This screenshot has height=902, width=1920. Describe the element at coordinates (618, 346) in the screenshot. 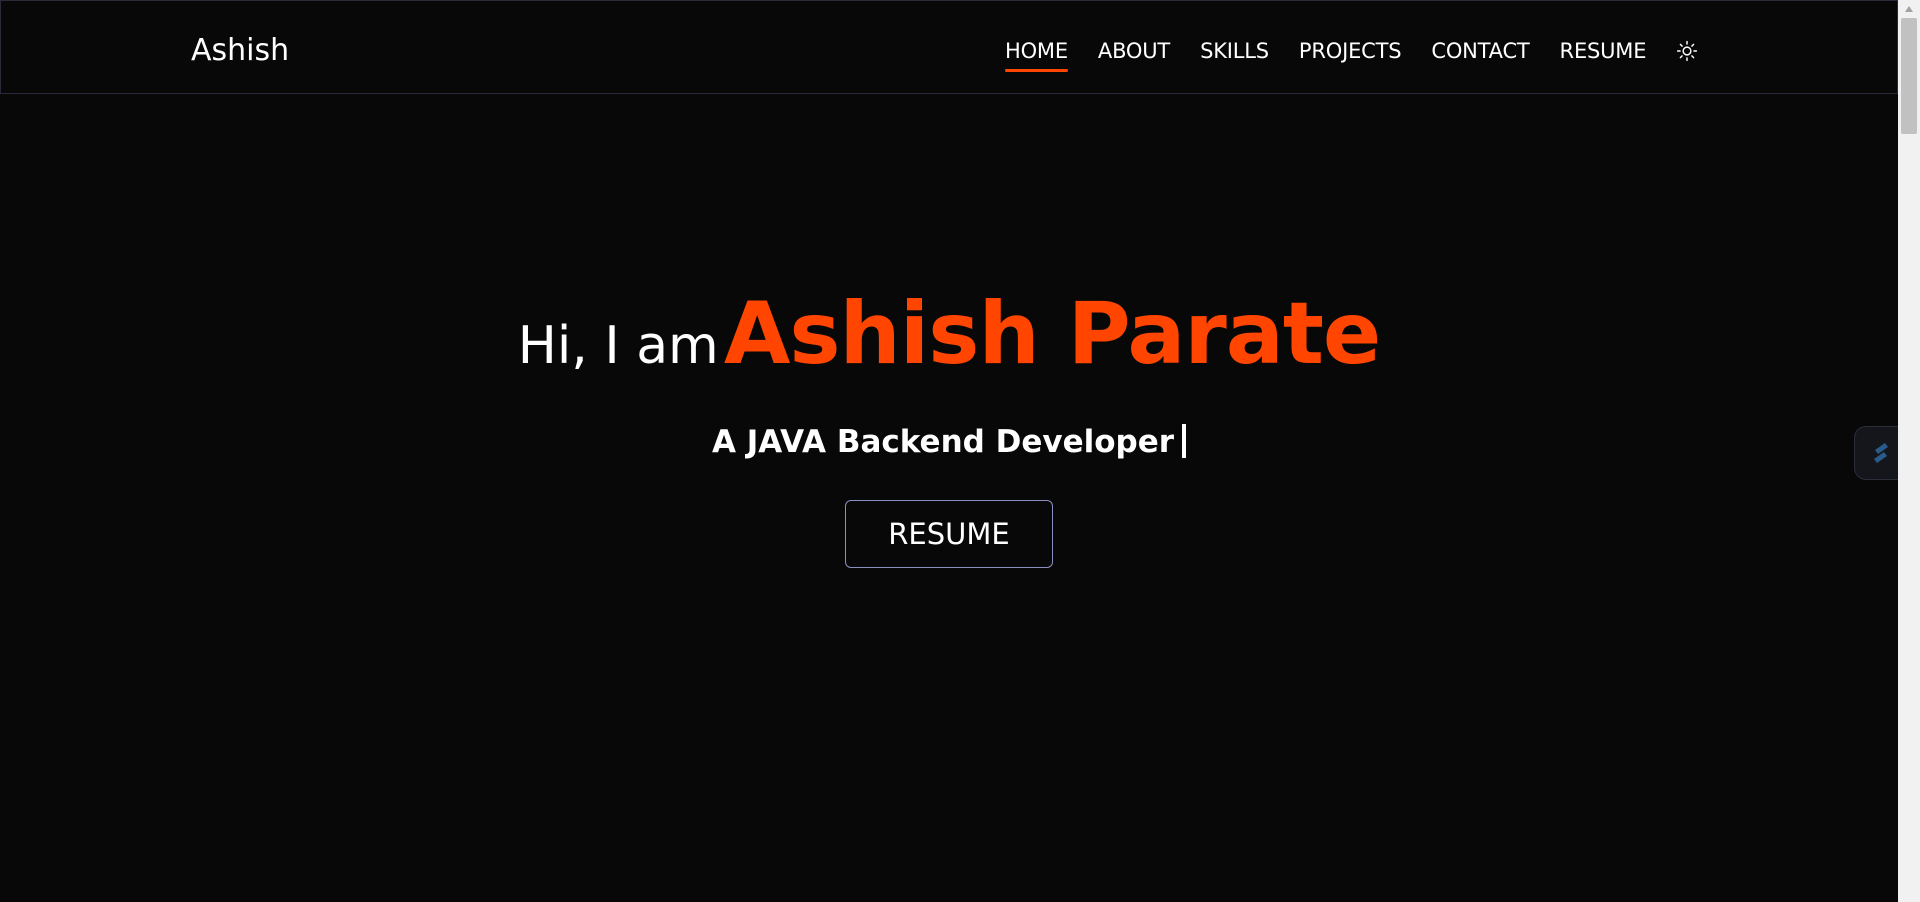

I see `greeting-text: Hi, I am` at that location.